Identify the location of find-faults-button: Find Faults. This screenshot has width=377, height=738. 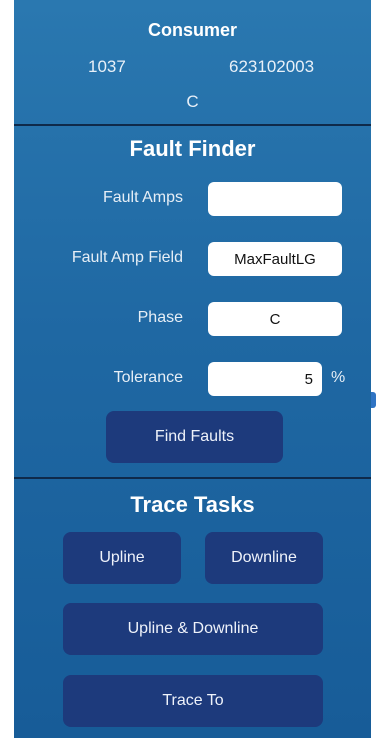
(194, 437).